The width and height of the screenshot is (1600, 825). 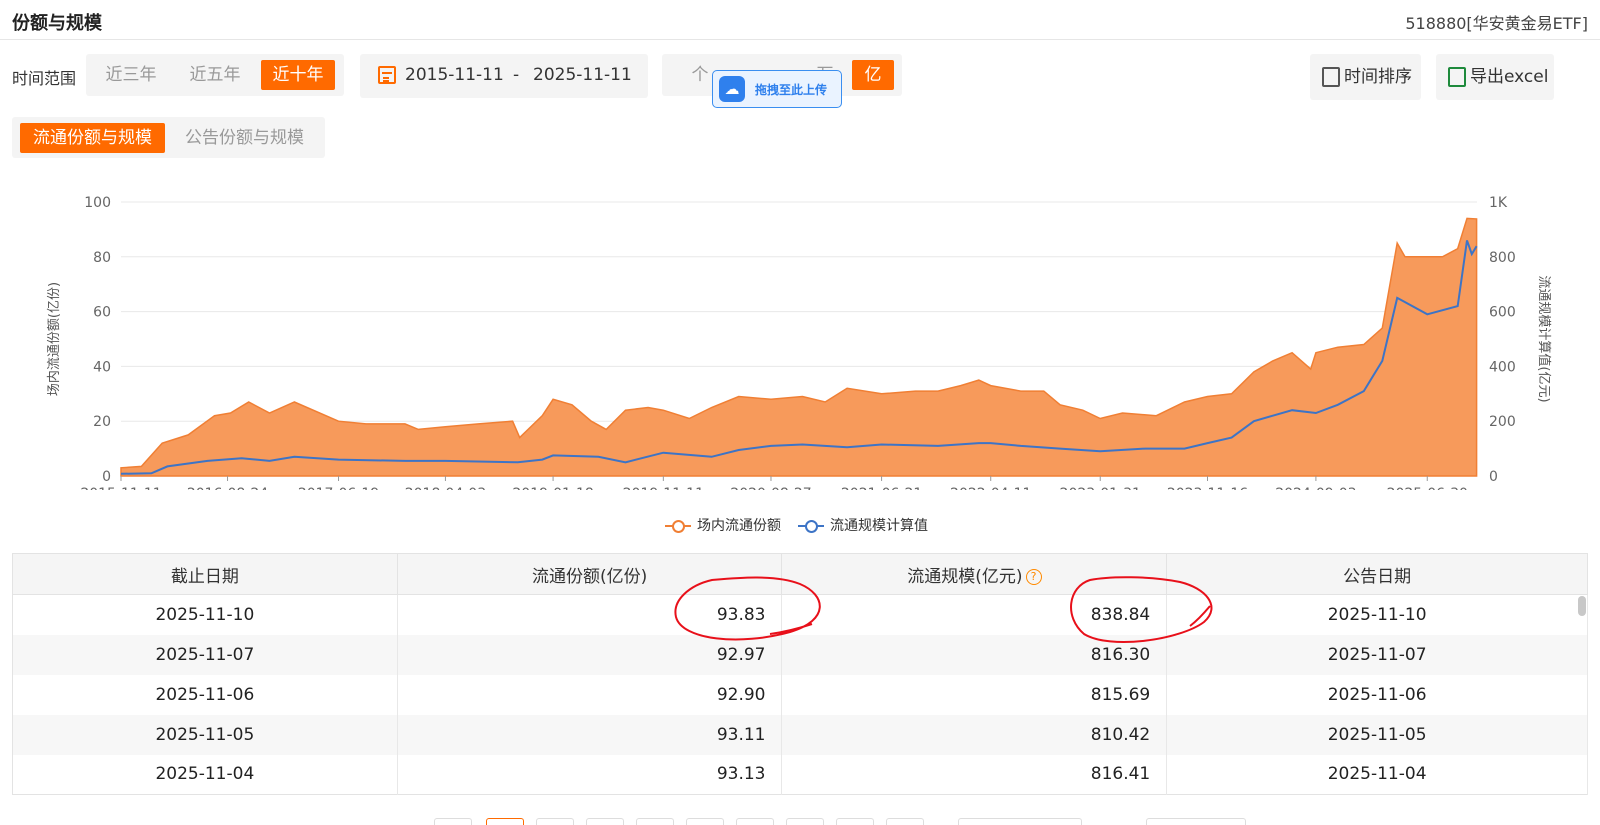 What do you see at coordinates (505, 821) in the screenshot?
I see `page-button-active` at bounding box center [505, 821].